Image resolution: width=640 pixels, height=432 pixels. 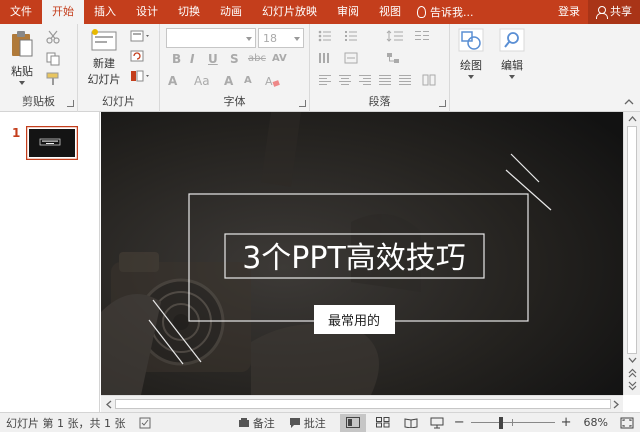 I want to click on smartart-icon, so click(x=396, y=58).